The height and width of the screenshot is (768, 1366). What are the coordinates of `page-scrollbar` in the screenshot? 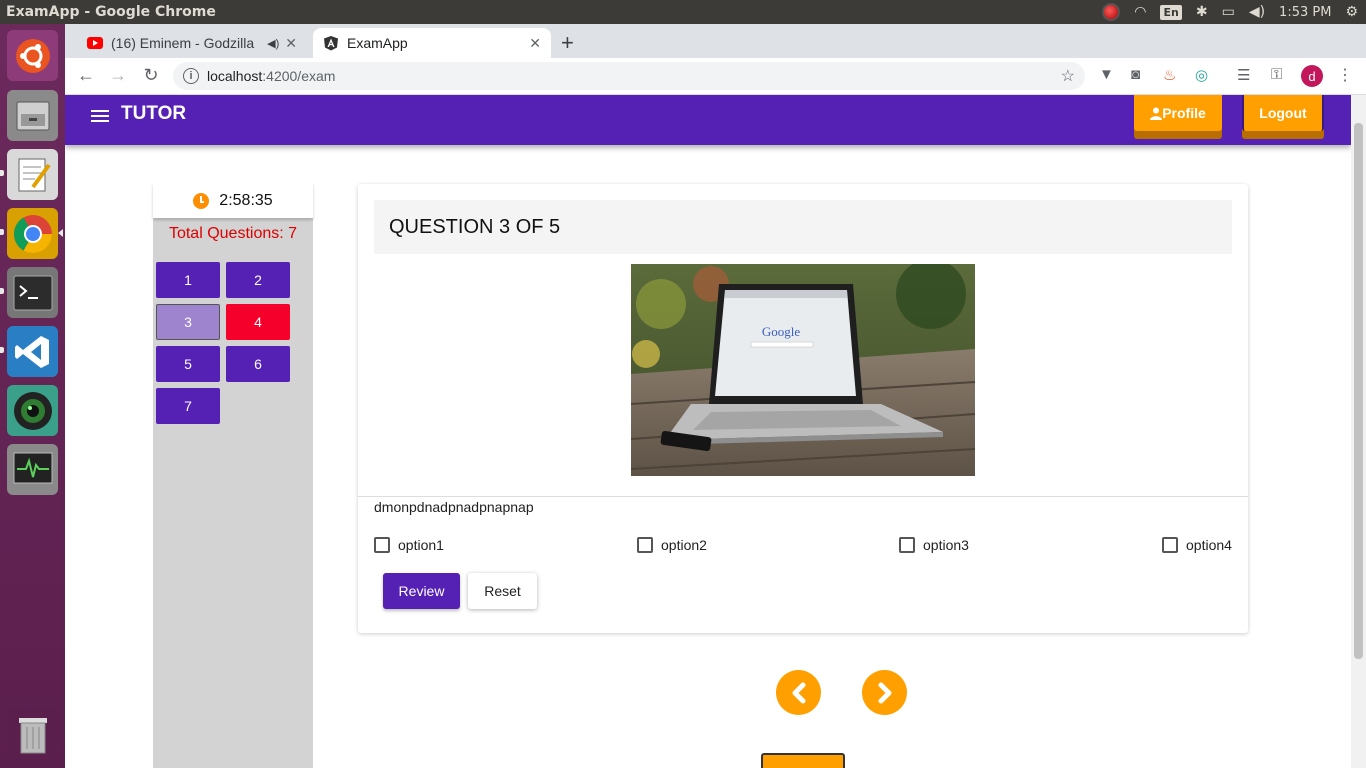 It's located at (1358, 431).